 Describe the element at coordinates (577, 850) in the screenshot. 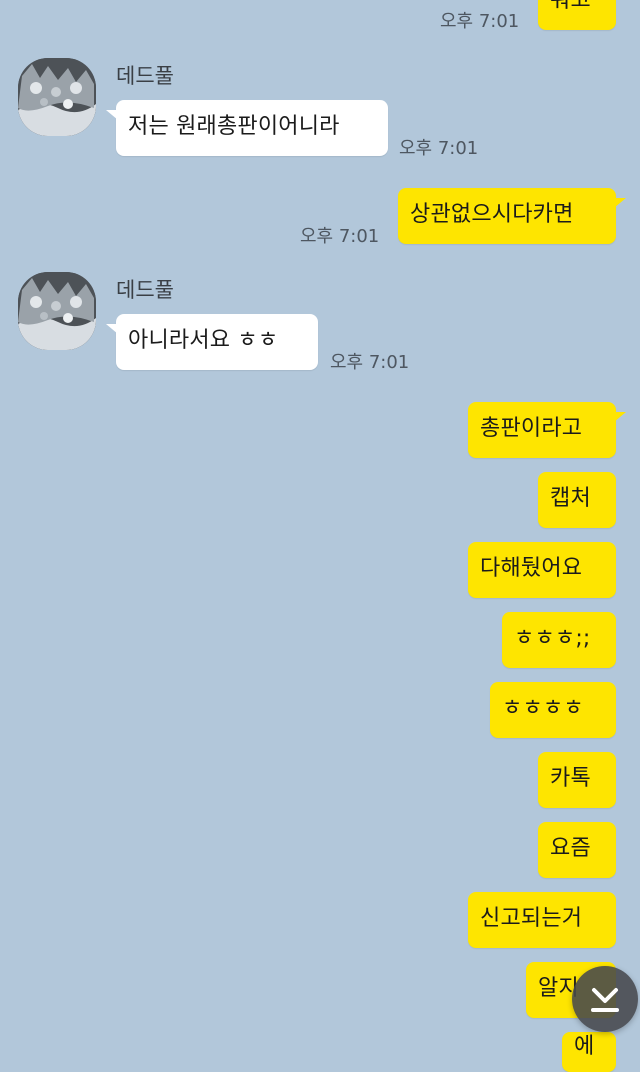

I see `my-message-bubble: 요즘` at that location.